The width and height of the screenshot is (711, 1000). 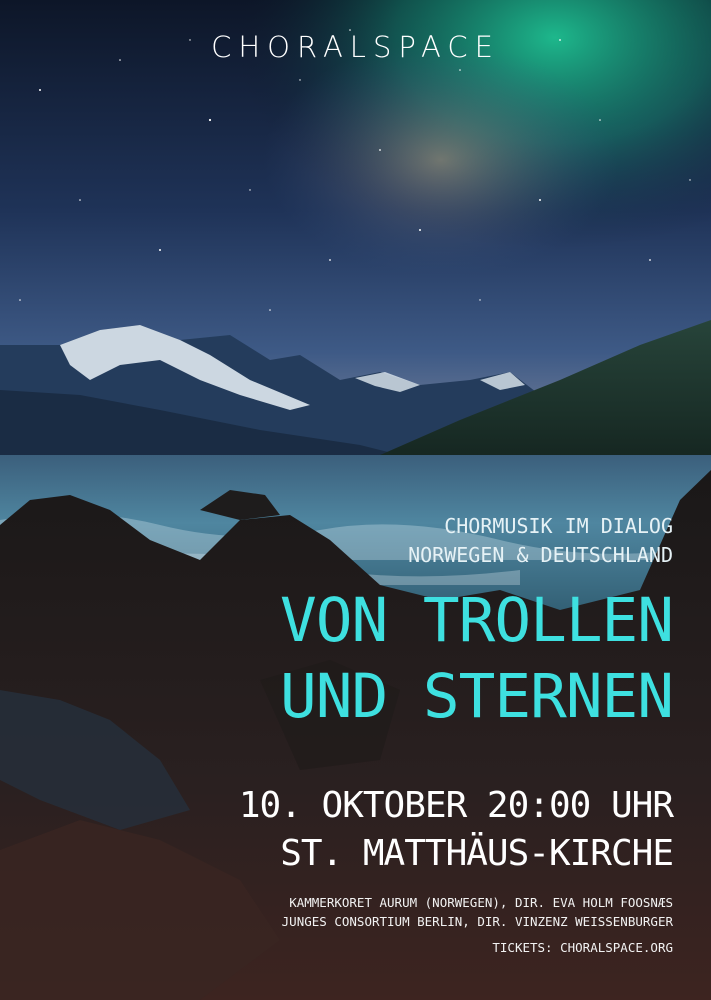 I want to click on event-venue: ST. MATTHÄUS-KIRCHE, so click(x=477, y=853).